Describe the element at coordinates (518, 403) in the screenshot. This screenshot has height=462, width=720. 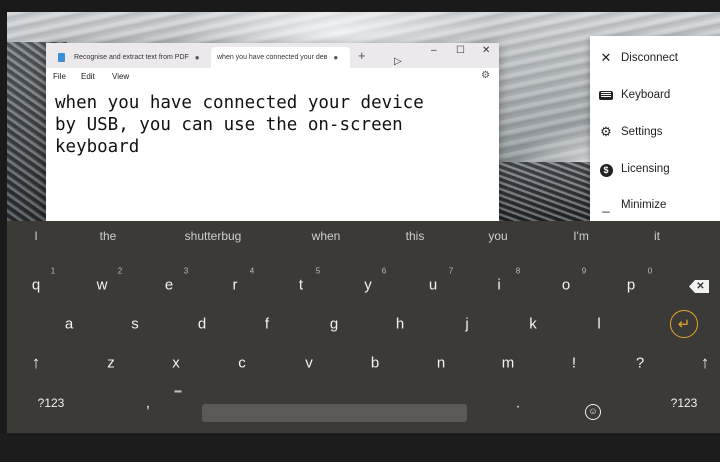
I see `key-period: .` at that location.